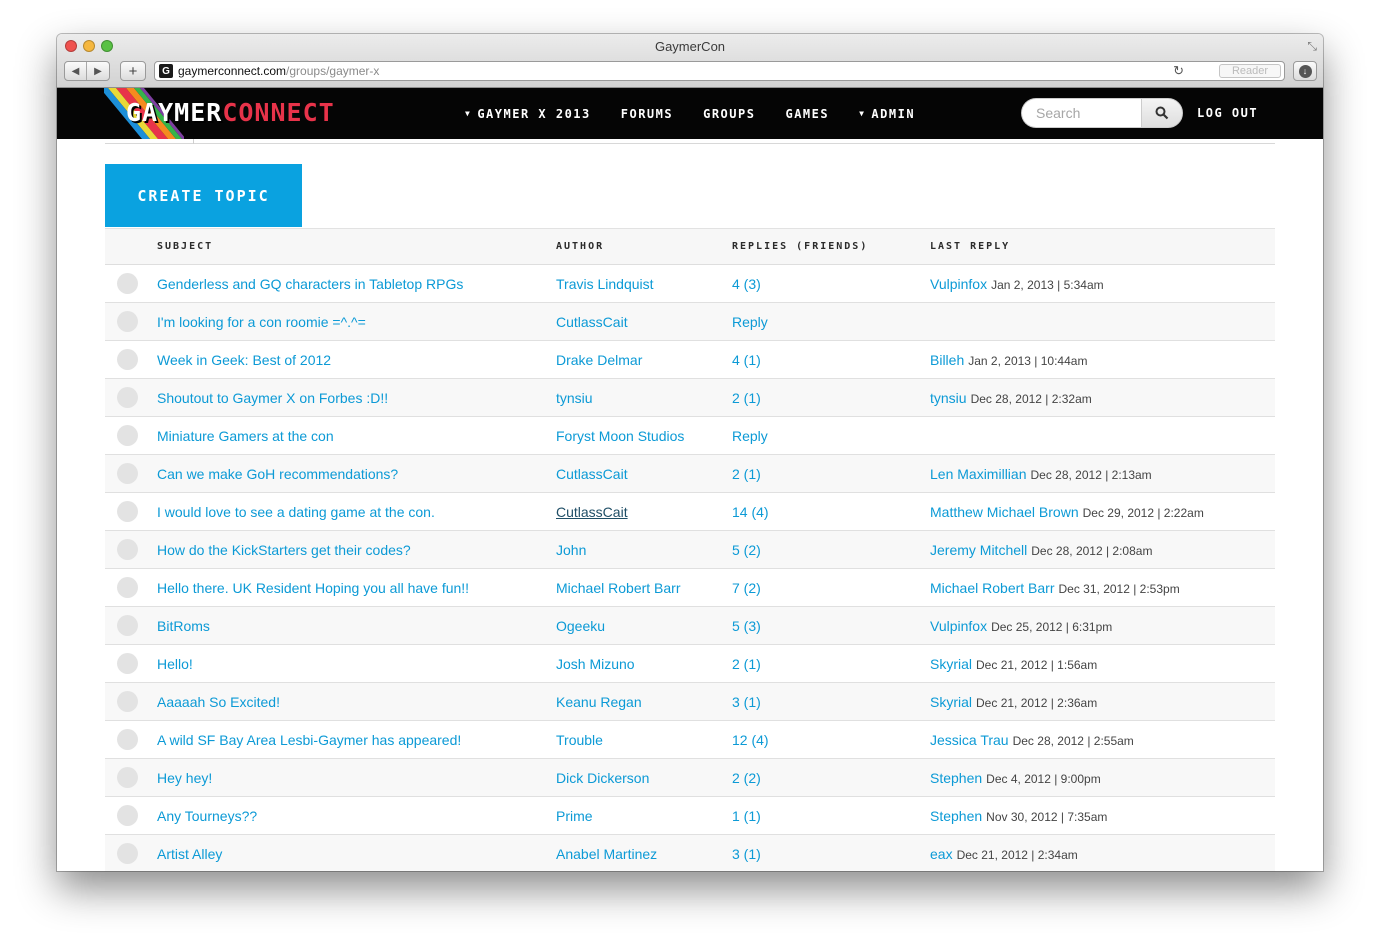 This screenshot has width=1380, height=950. Describe the element at coordinates (1312, 46) in the screenshot. I see `fullscreen-icon: ⤡` at that location.